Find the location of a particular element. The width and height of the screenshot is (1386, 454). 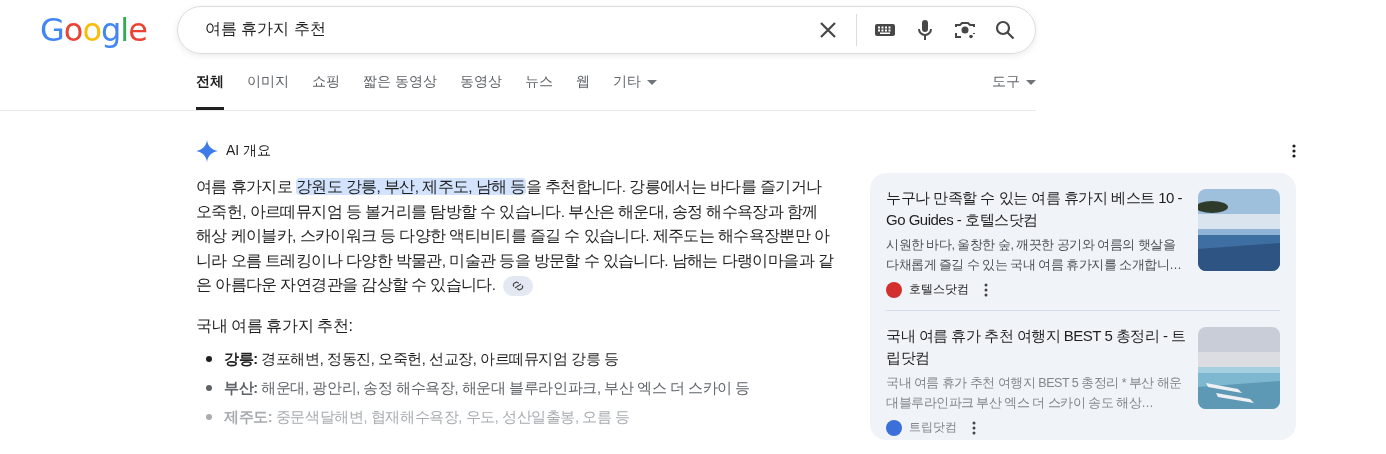

google-logo: Google is located at coordinates (100, 29).